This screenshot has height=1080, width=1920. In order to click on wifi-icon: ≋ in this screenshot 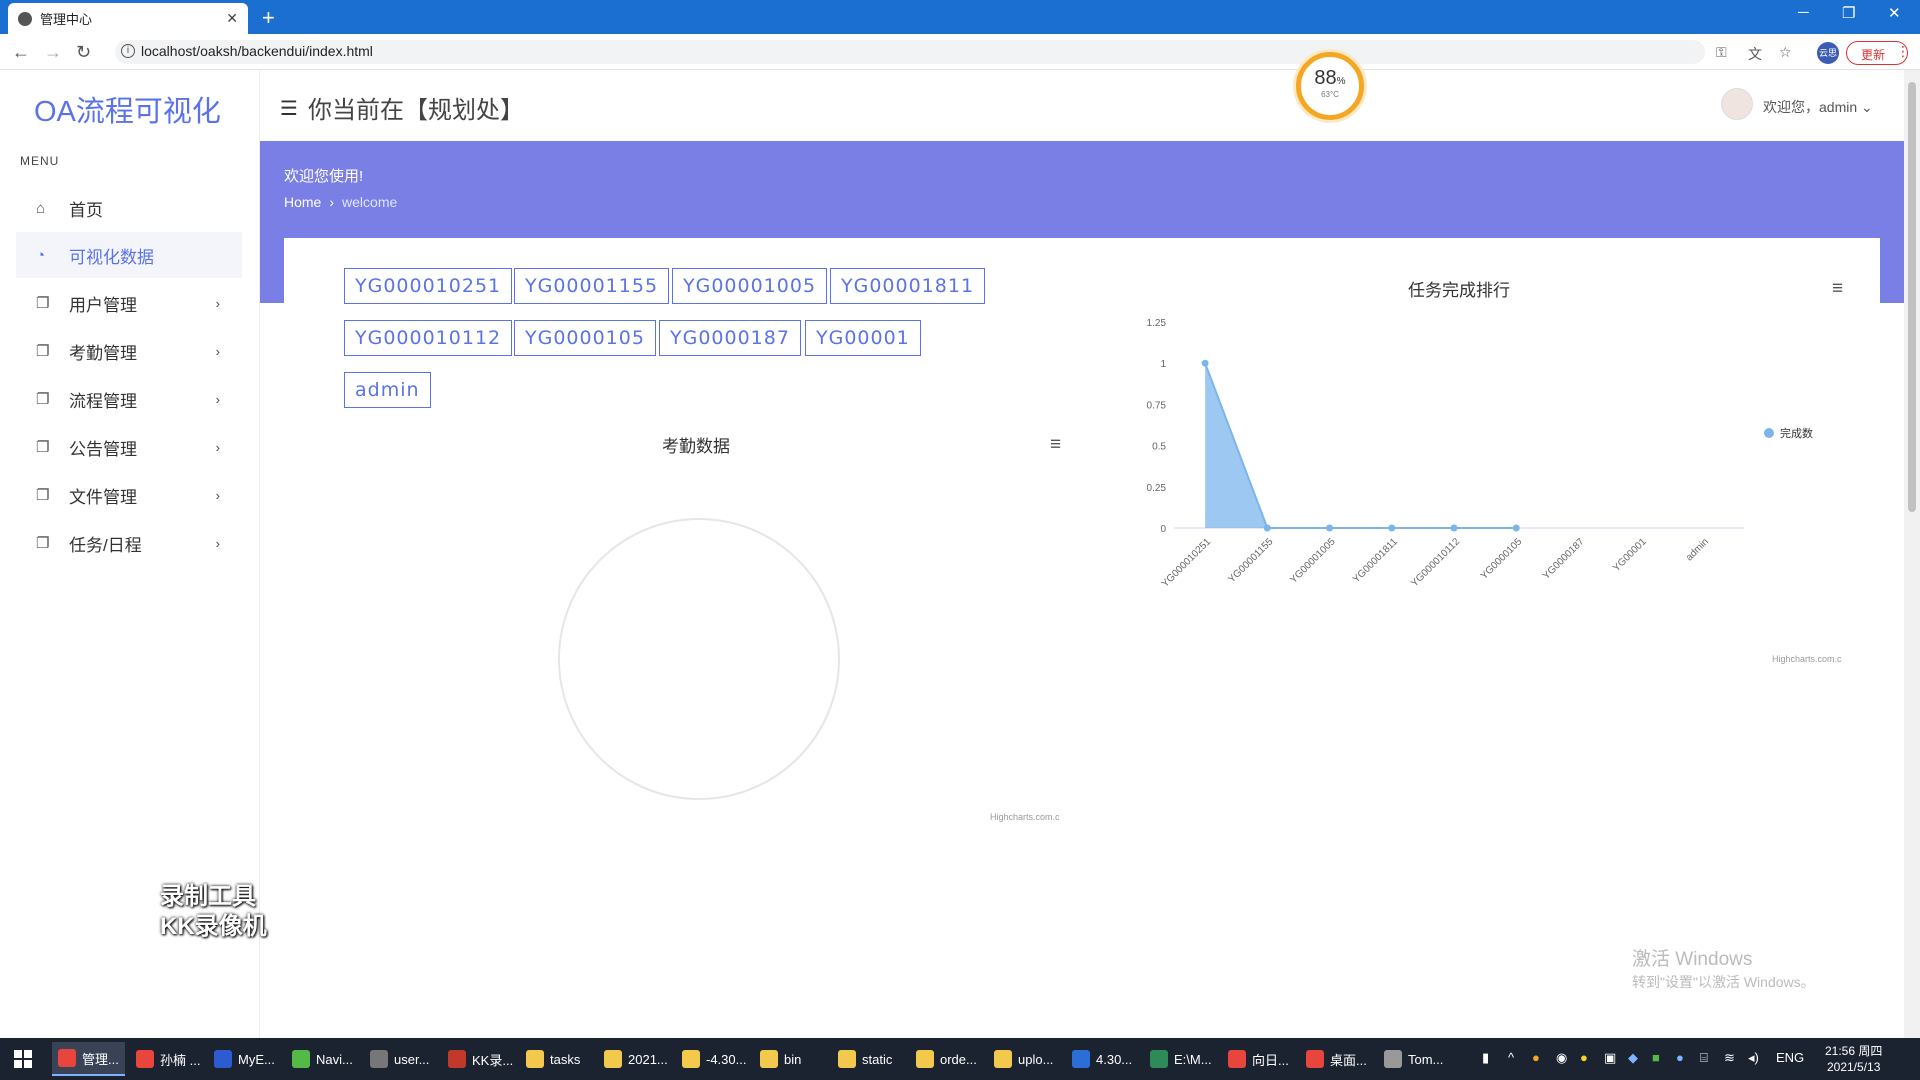, I will do `click(1729, 1058)`.